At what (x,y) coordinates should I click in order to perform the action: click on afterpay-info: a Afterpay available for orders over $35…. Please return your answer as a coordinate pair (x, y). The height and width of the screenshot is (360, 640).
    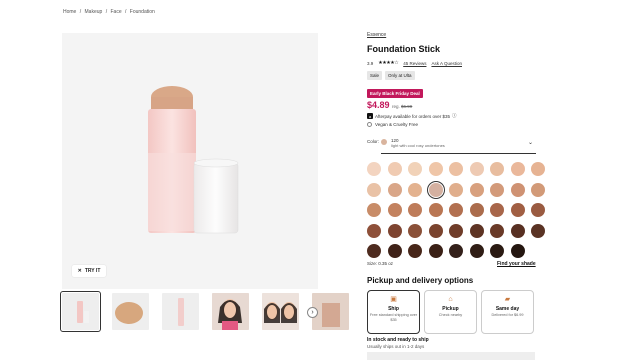
    Looking at the image, I should click on (412, 116).